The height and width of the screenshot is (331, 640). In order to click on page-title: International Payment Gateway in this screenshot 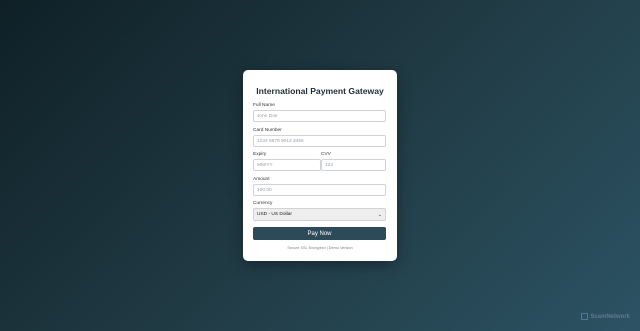, I will do `click(320, 91)`.